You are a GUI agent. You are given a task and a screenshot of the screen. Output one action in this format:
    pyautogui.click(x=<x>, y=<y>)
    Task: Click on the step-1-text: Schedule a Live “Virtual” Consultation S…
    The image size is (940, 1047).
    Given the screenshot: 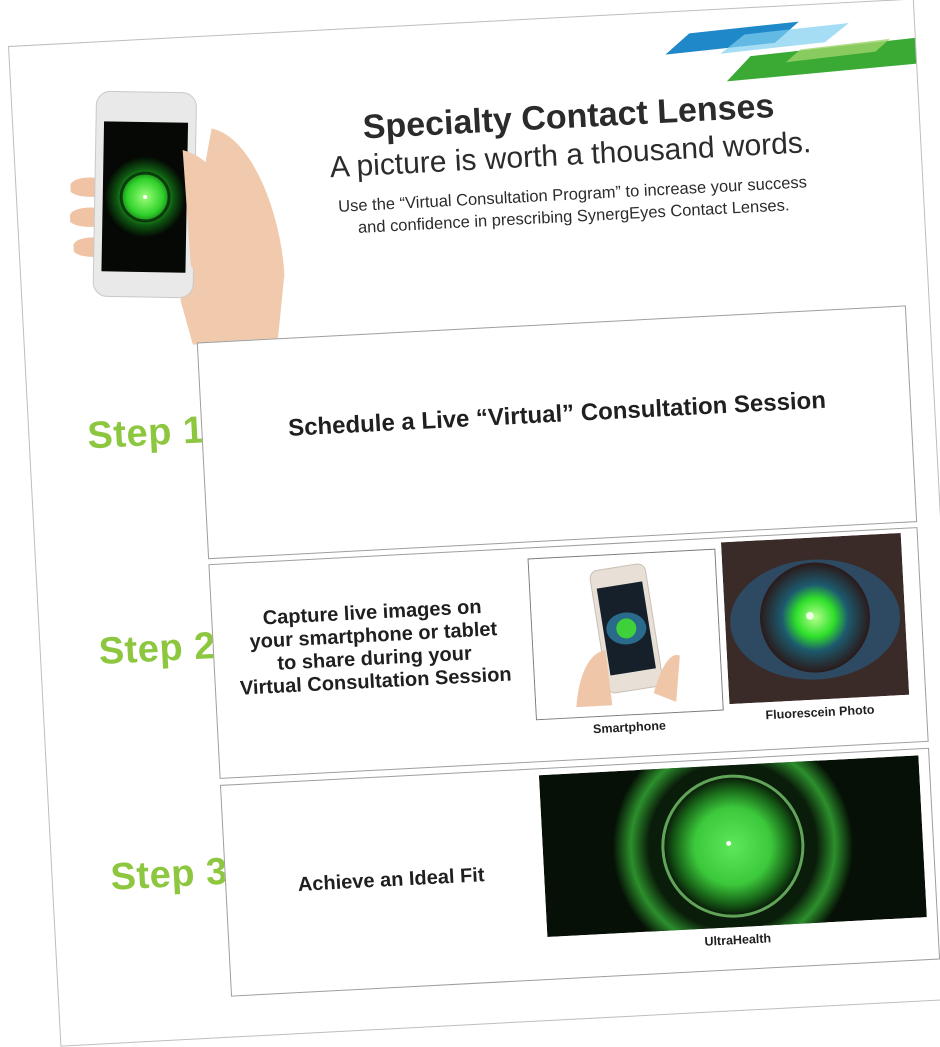 What is the action you would take?
    pyautogui.click(x=557, y=414)
    